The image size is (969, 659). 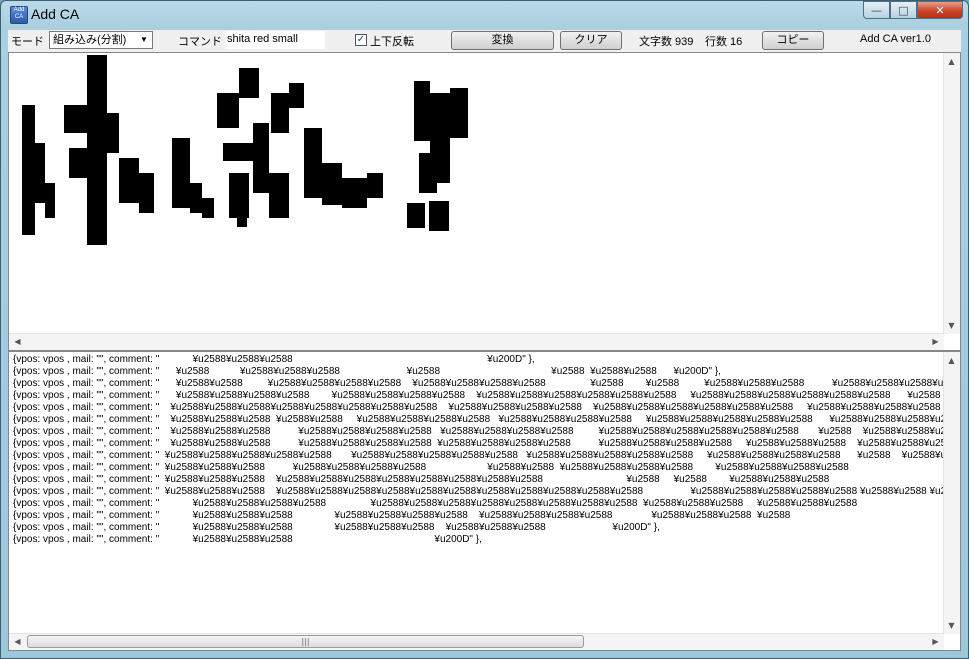 What do you see at coordinates (476, 341) in the screenshot?
I see `preview-horizontal-scrollbar: ◀ ▶` at bounding box center [476, 341].